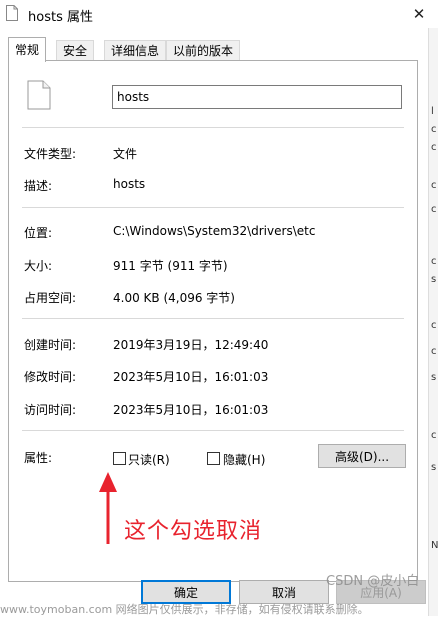 The image size is (438, 617). Describe the element at coordinates (38, 186) in the screenshot. I see `description-label: 描述:` at that location.